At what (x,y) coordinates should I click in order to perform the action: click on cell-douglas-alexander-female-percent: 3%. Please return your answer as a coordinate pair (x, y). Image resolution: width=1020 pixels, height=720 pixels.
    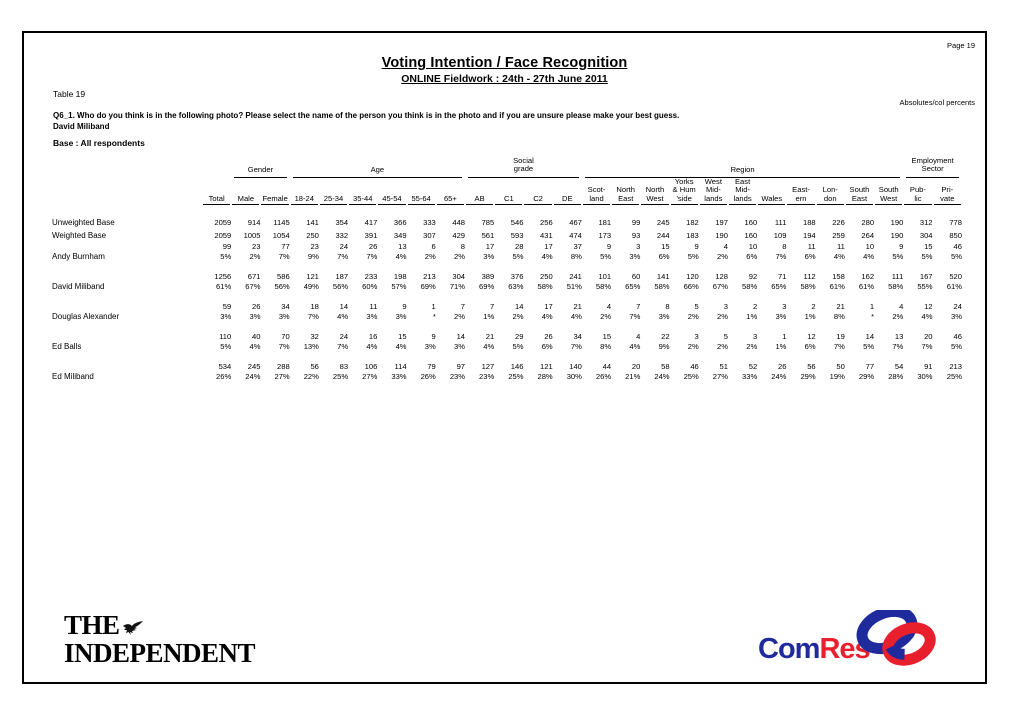
    Looking at the image, I should click on (284, 317).